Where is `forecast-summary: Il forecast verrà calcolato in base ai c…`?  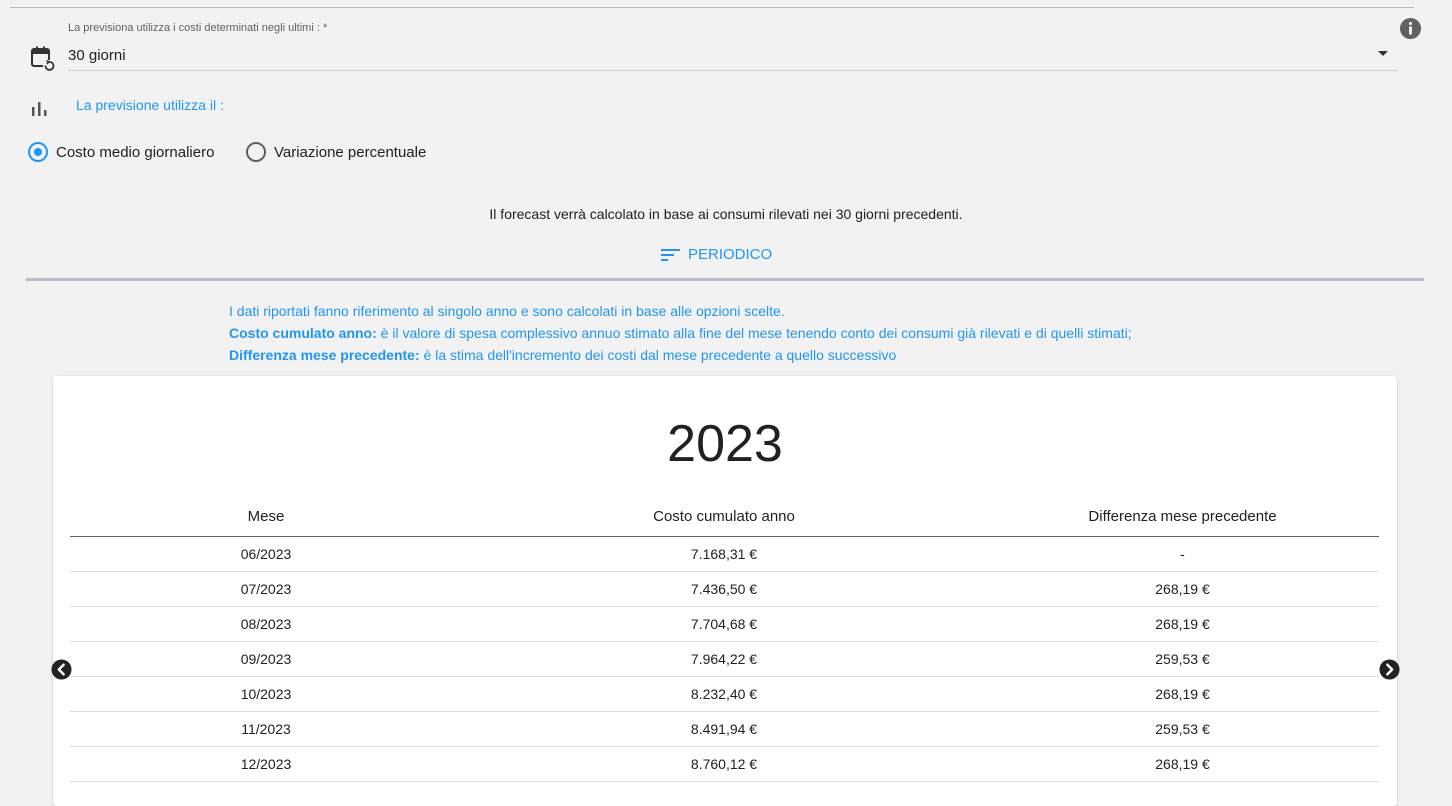 forecast-summary: Il forecast verrà calcolato in base ai c… is located at coordinates (726, 214).